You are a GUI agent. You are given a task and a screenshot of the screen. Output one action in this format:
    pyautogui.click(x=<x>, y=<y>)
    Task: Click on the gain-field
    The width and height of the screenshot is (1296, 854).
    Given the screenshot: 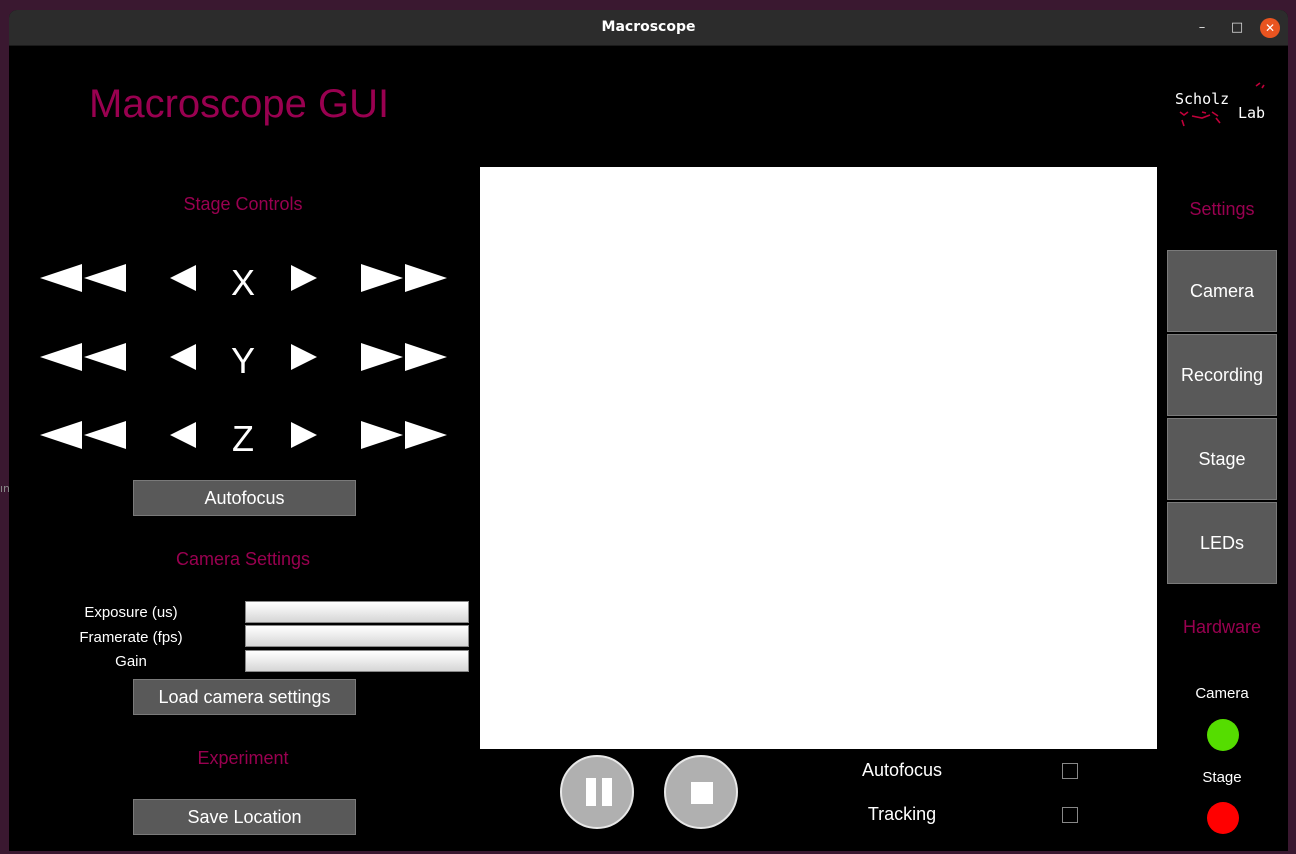 What is the action you would take?
    pyautogui.click(x=357, y=661)
    